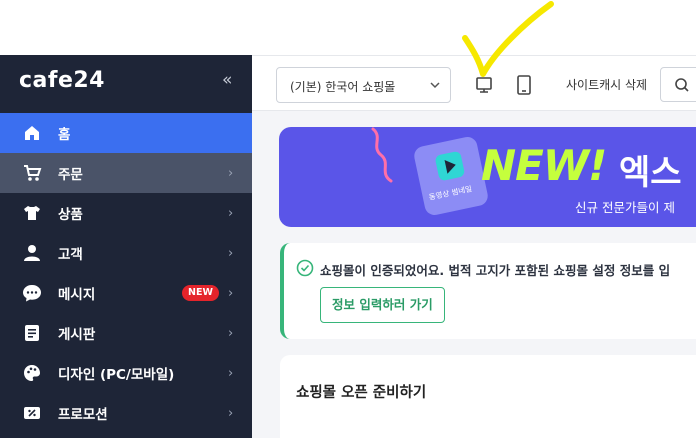  What do you see at coordinates (227, 80) in the screenshot?
I see `collapse-sidebar-button: «` at bounding box center [227, 80].